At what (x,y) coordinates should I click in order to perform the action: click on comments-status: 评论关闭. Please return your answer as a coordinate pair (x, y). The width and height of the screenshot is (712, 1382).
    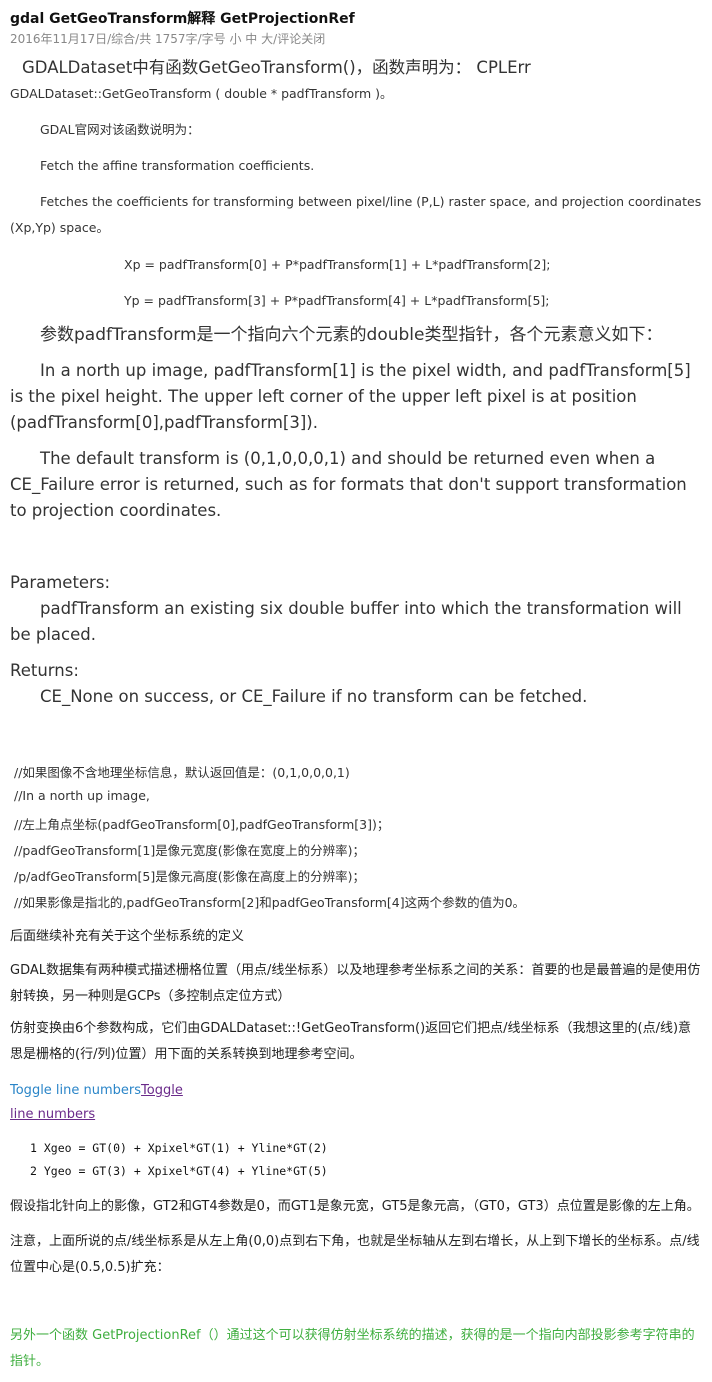
    Looking at the image, I should click on (301, 39).